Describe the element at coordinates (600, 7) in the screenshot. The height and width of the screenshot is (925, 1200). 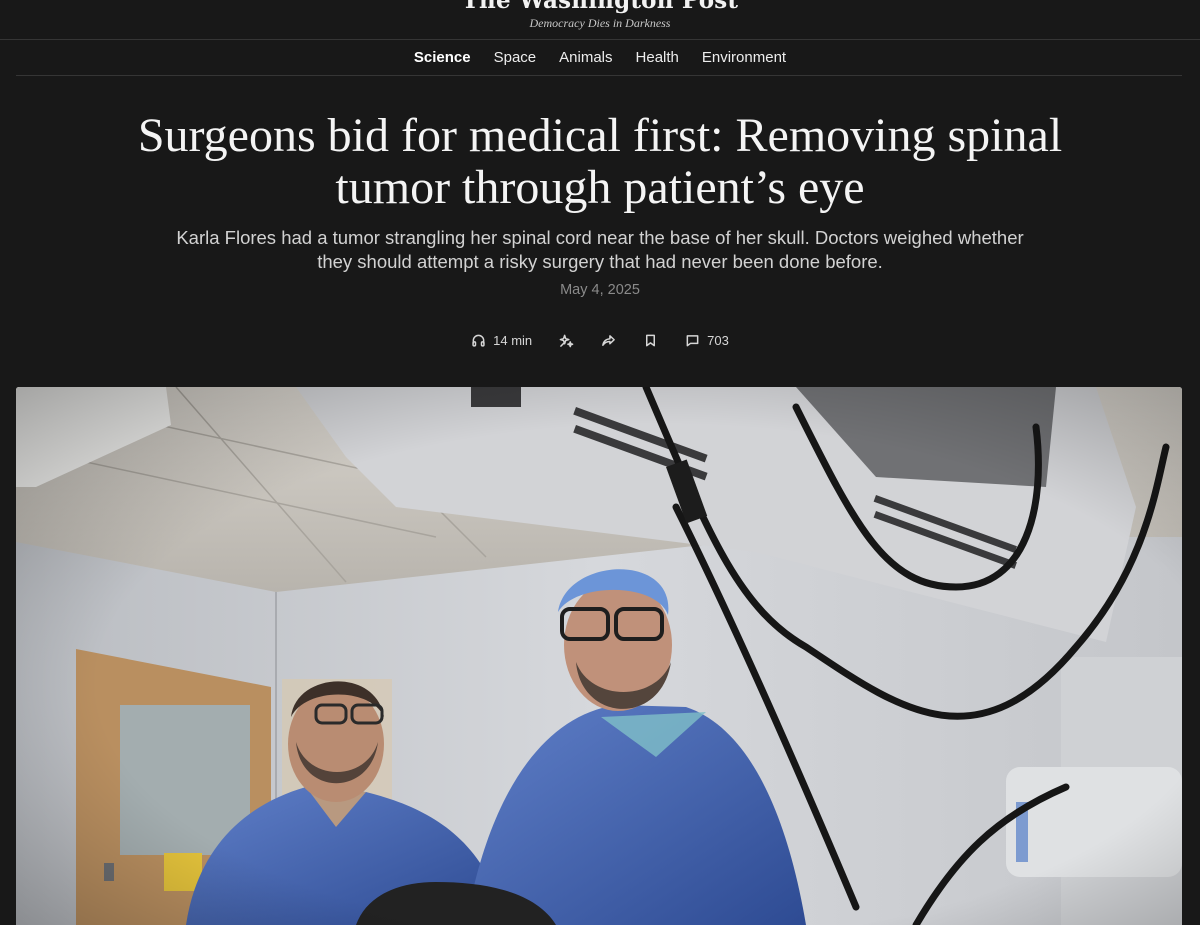
I see `site-logo: The Washington Post` at that location.